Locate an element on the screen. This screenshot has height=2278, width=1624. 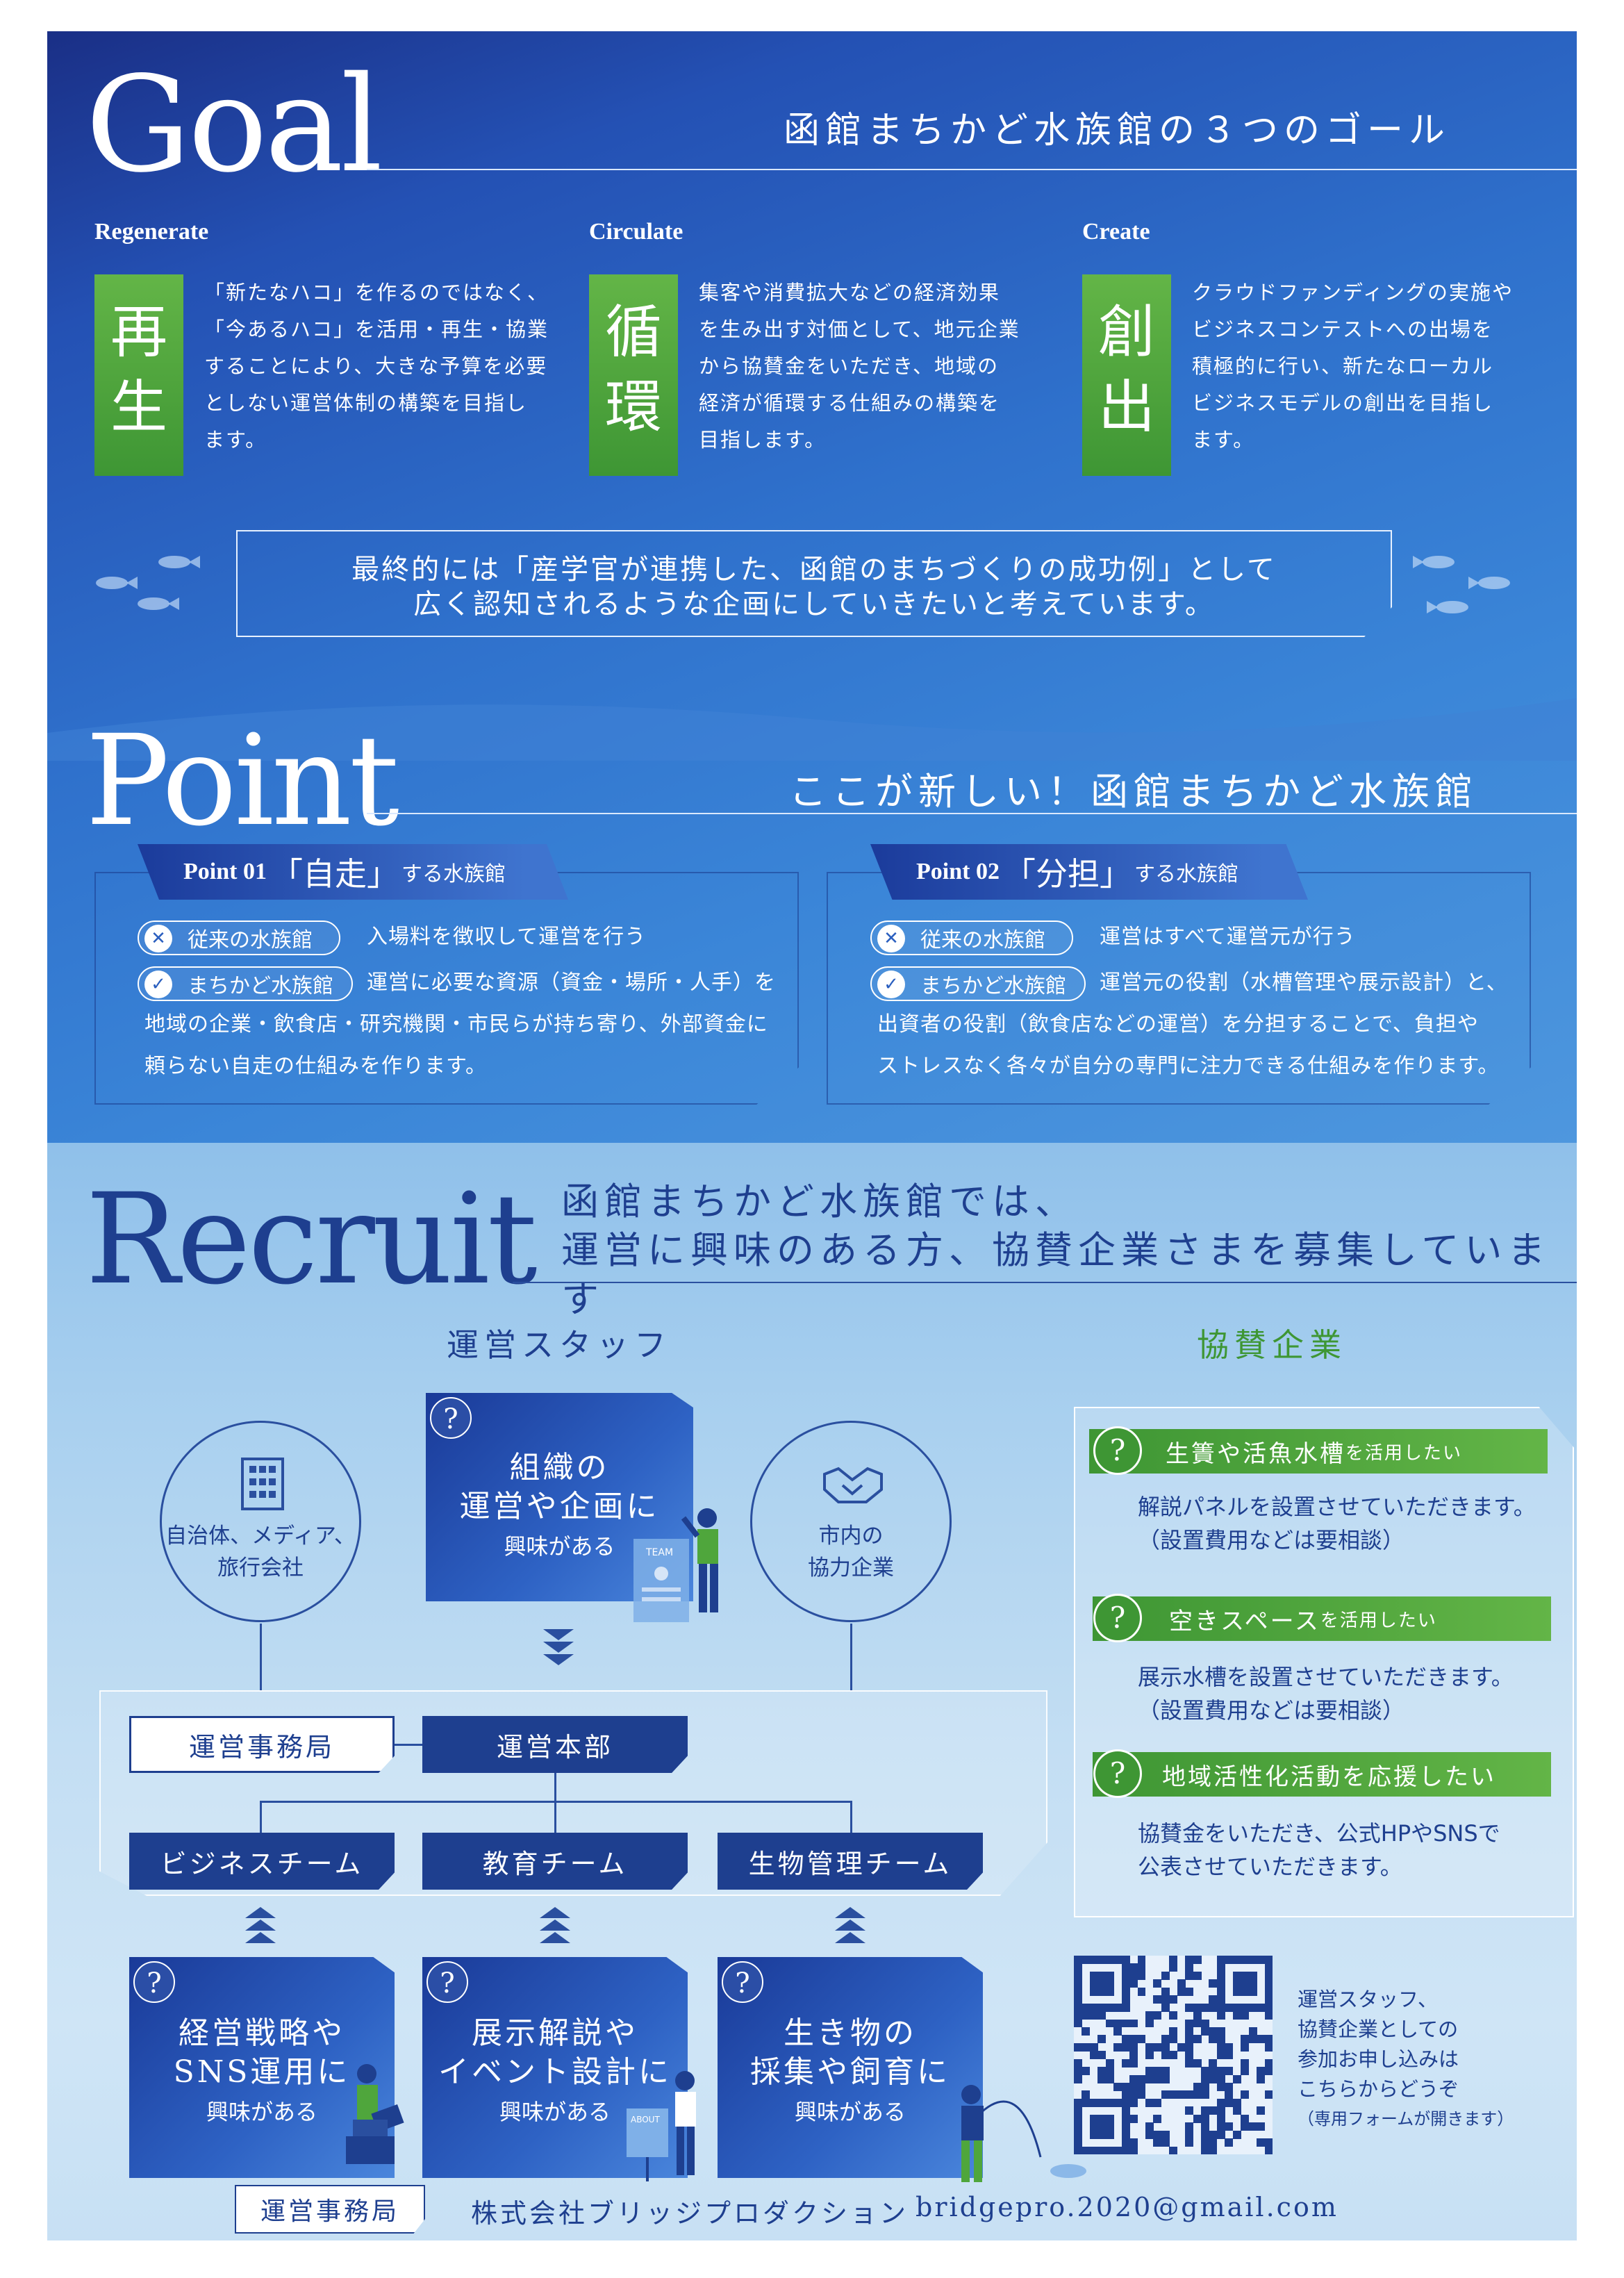
point-title: Point is located at coordinates (242, 781).